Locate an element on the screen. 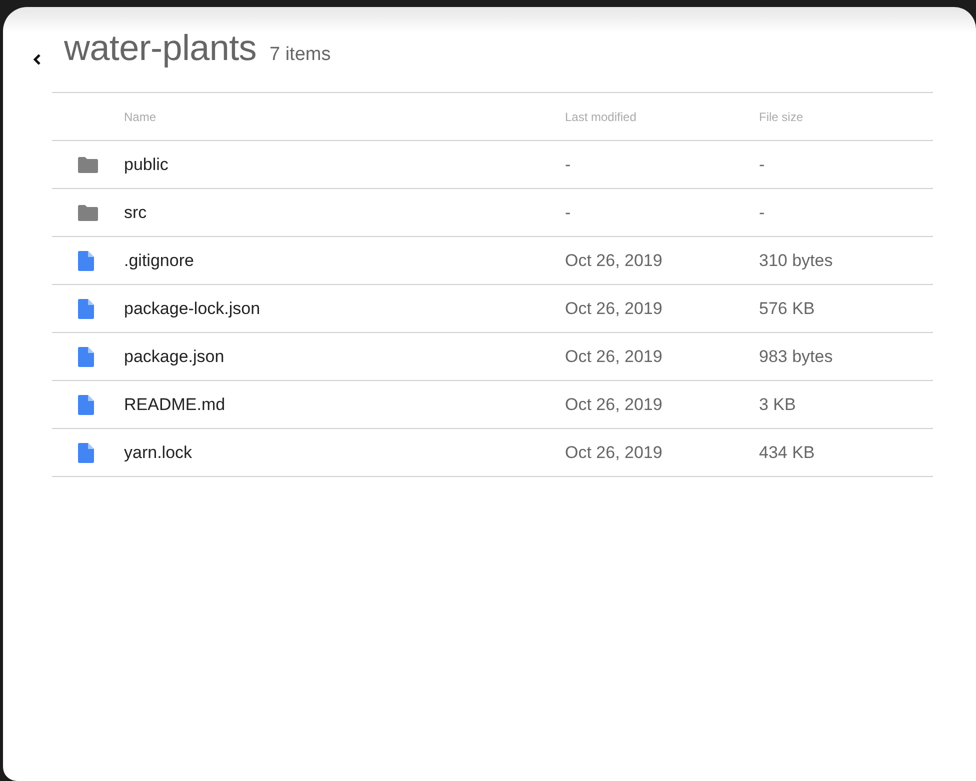 The image size is (976, 781). file-size: 310 bytes is located at coordinates (796, 260).